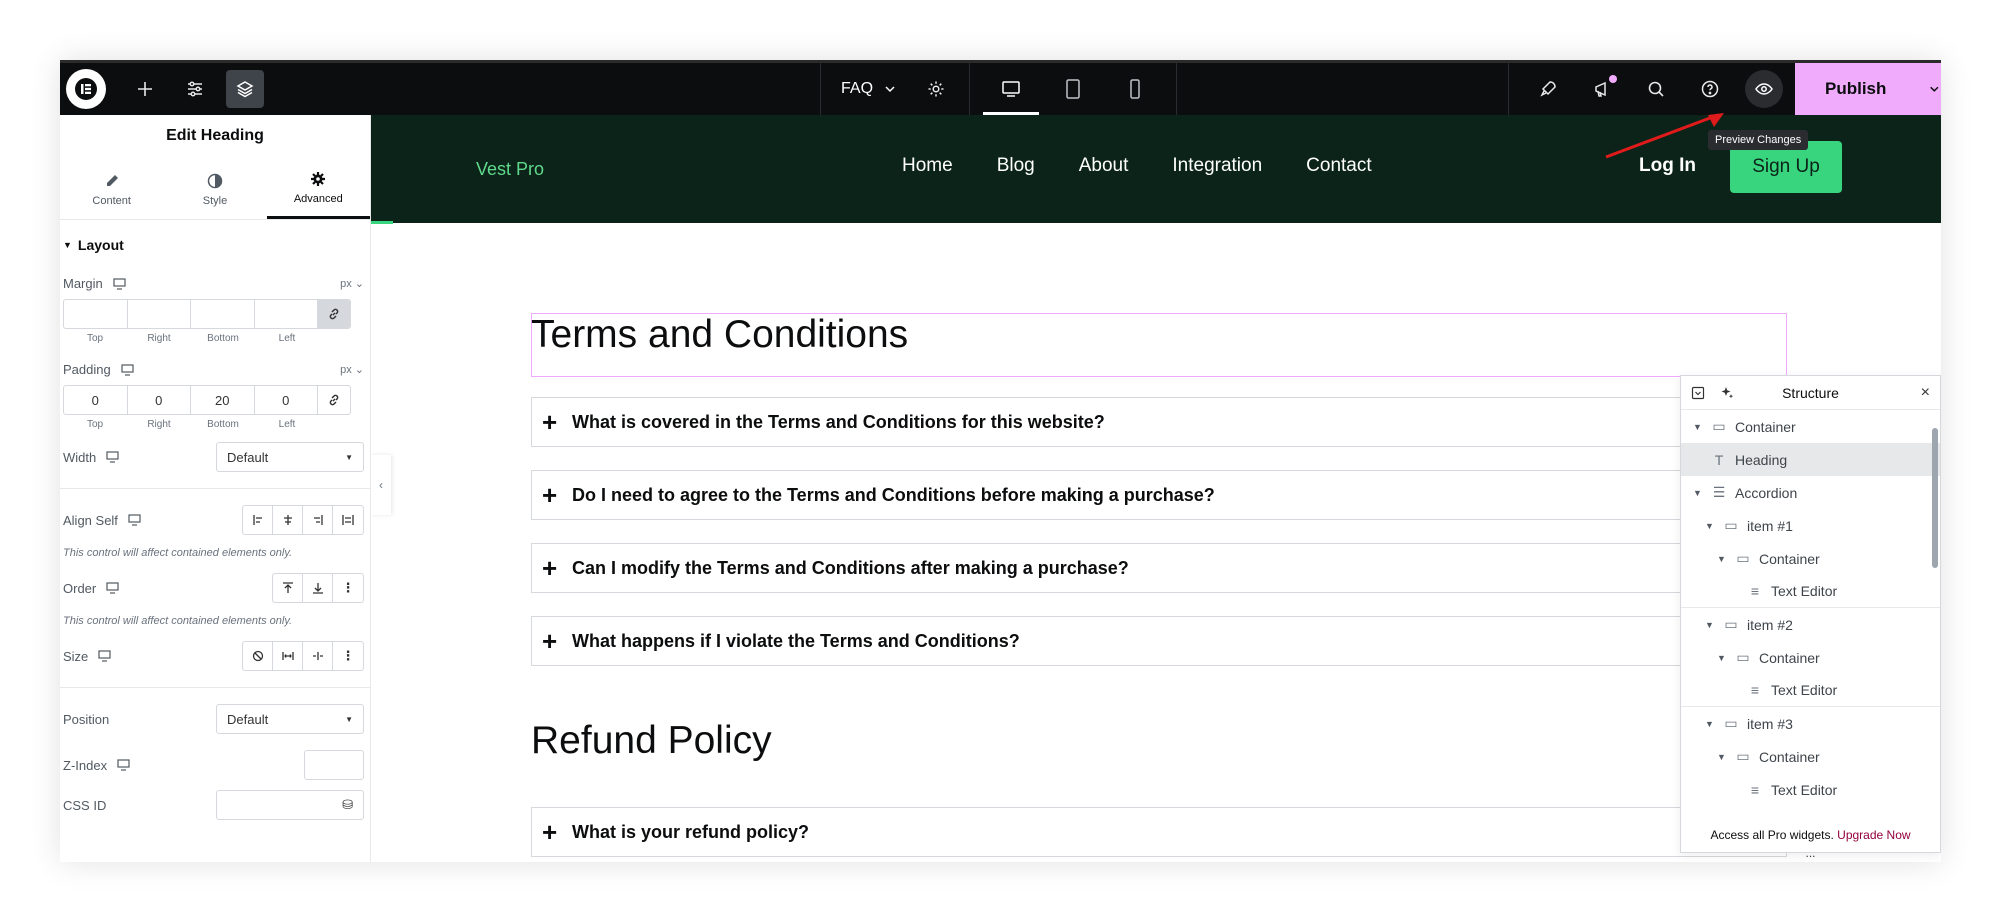 The height and width of the screenshot is (922, 2001). Describe the element at coordinates (288, 588) in the screenshot. I see `order-start-icon` at that location.